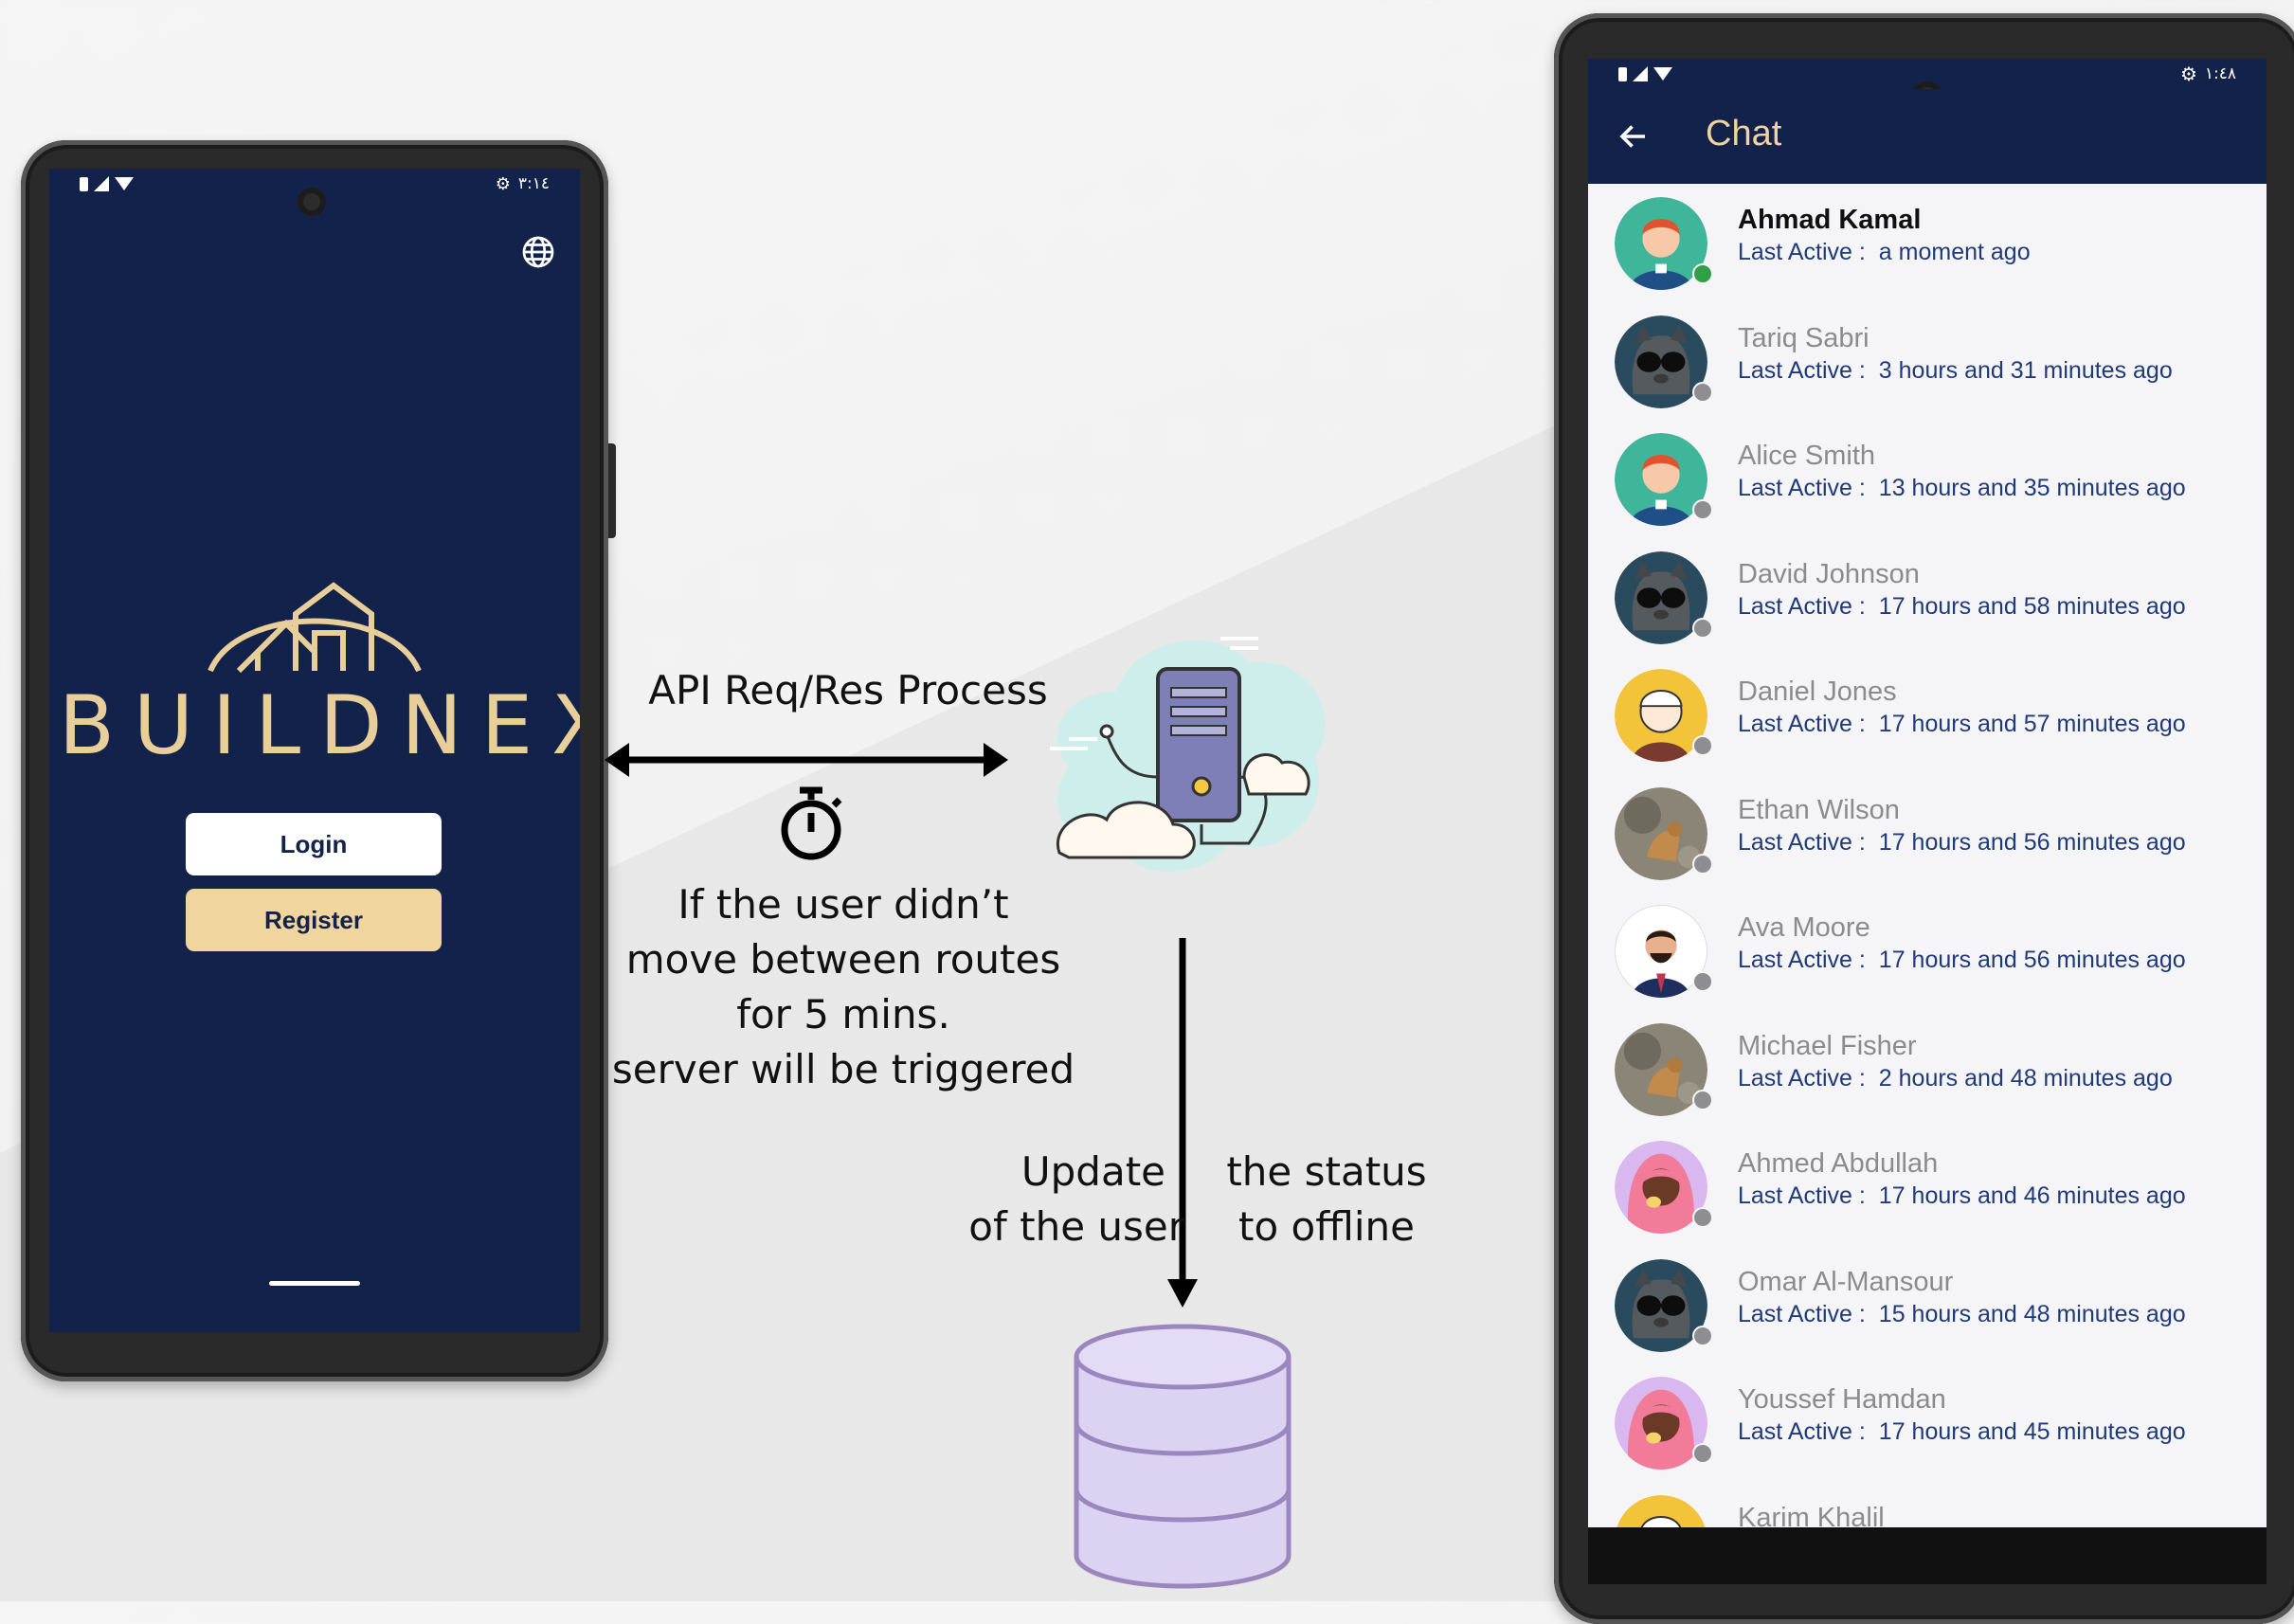  I want to click on back-arrow-icon, so click(1634, 136).